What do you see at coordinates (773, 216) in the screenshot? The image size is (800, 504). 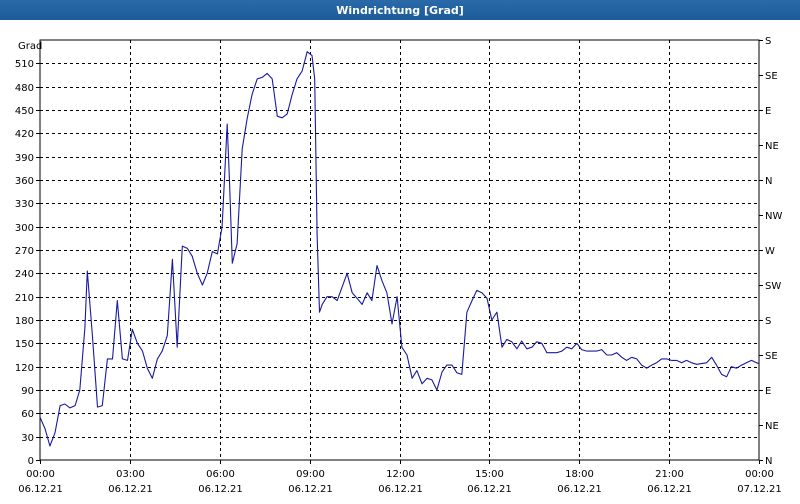 I see `right-tick-label: NW` at bounding box center [773, 216].